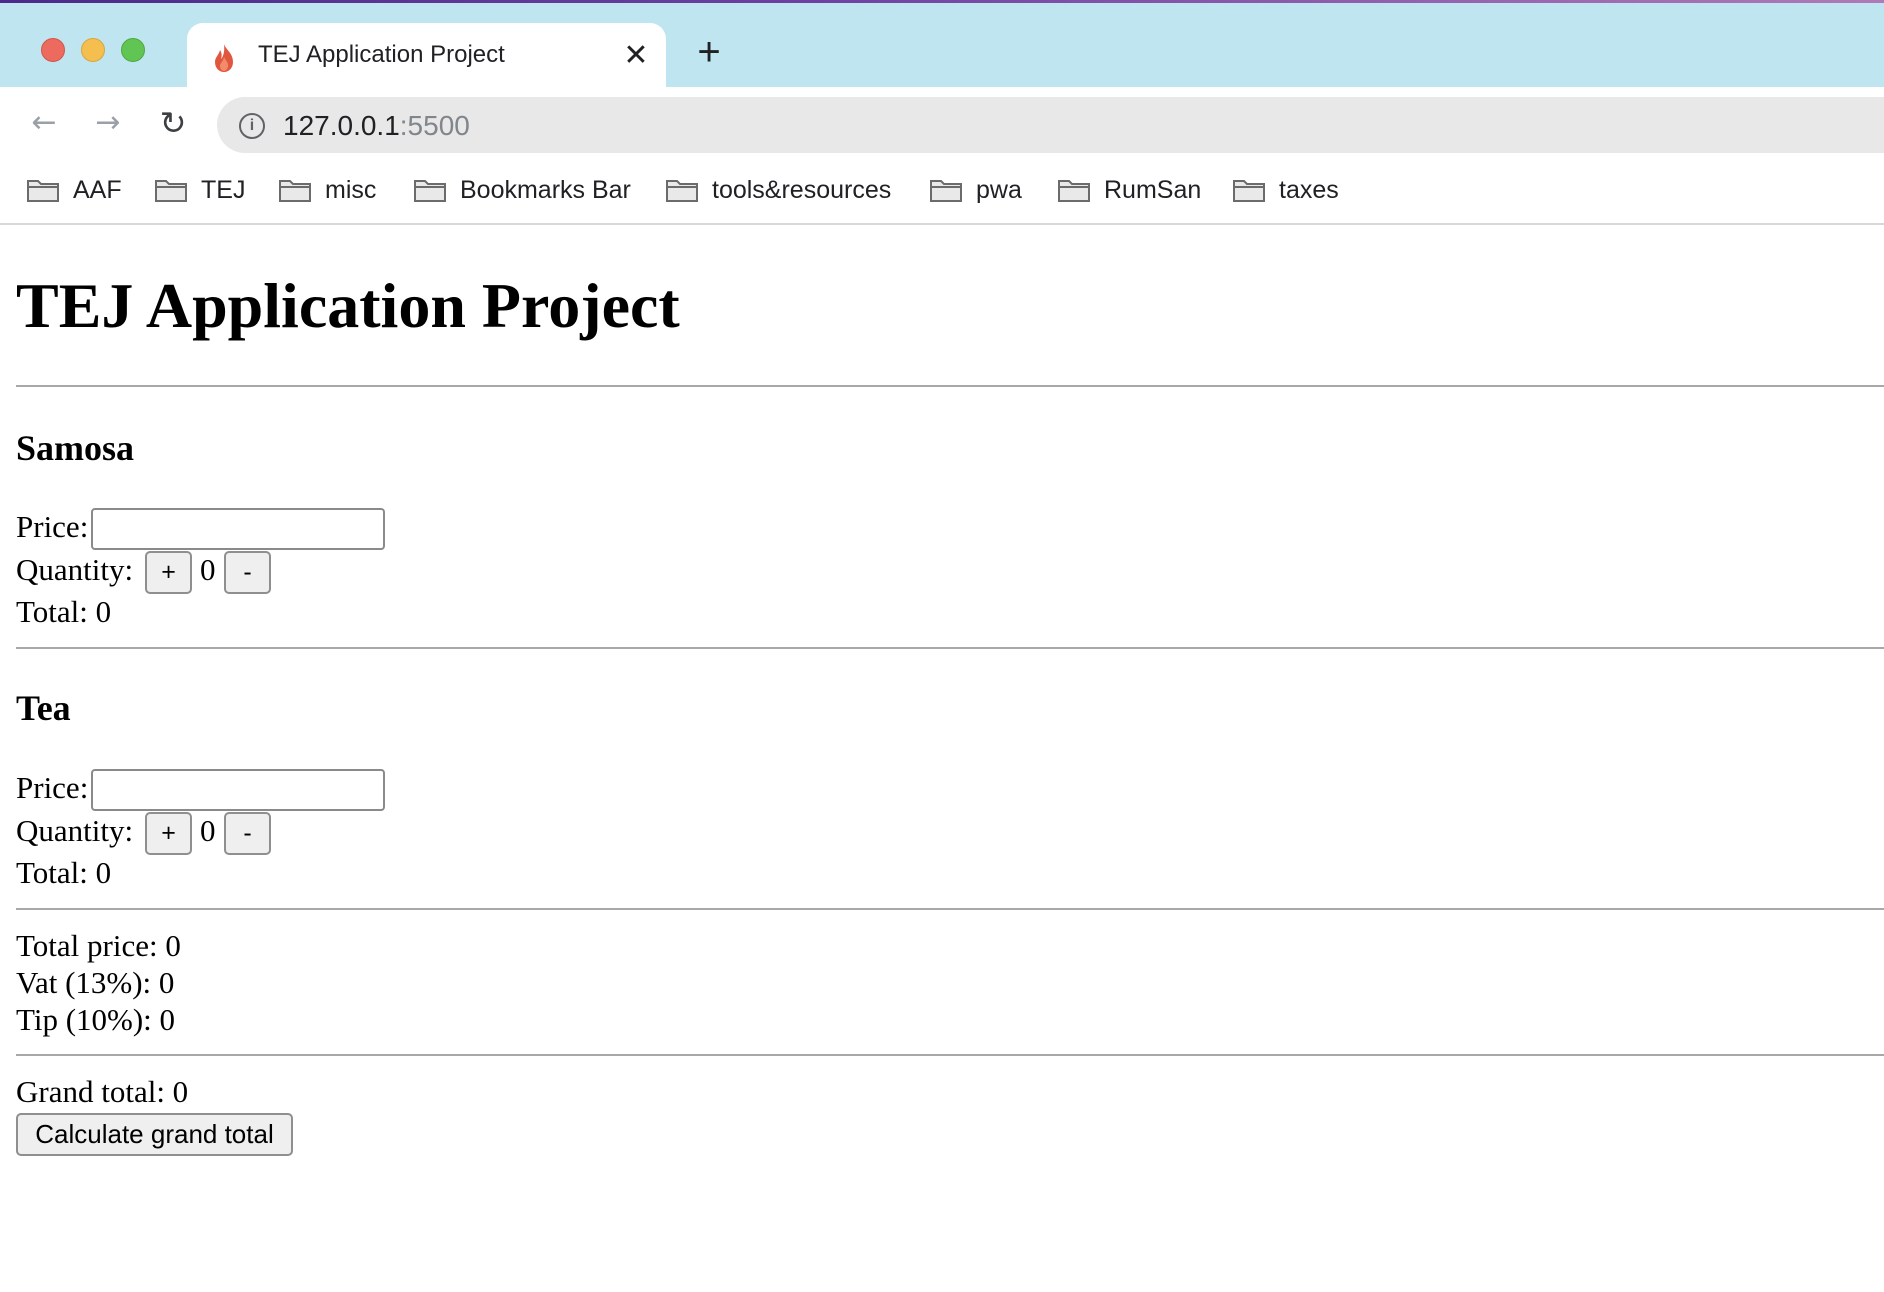 The height and width of the screenshot is (1292, 1884). What do you see at coordinates (247, 833) in the screenshot?
I see `tea-decrement-button: -` at bounding box center [247, 833].